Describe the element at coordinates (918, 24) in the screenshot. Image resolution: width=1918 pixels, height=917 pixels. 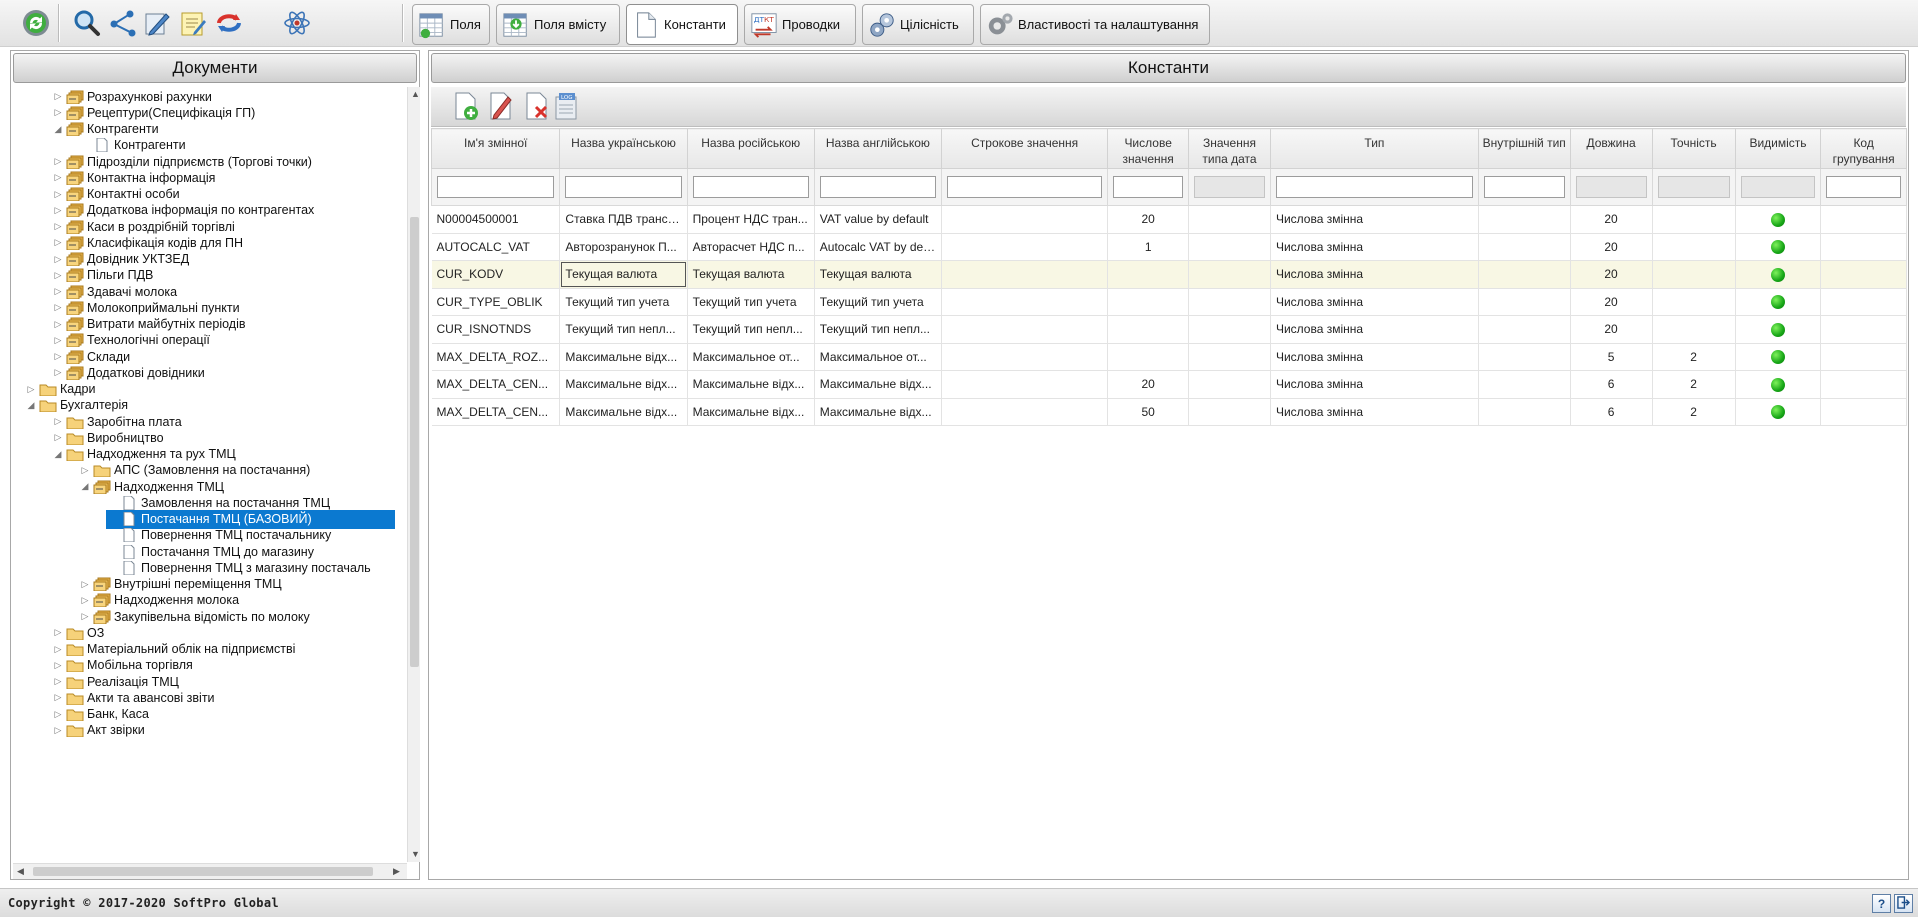
I see `tab-integrity: Цілісність` at that location.